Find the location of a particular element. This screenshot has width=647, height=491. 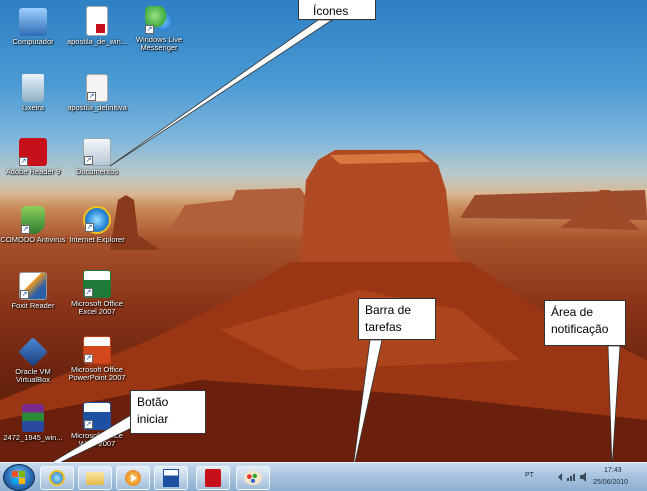

desktop-icon-comodo: ↗ COMODO Antivirus is located at coordinates (33, 225).